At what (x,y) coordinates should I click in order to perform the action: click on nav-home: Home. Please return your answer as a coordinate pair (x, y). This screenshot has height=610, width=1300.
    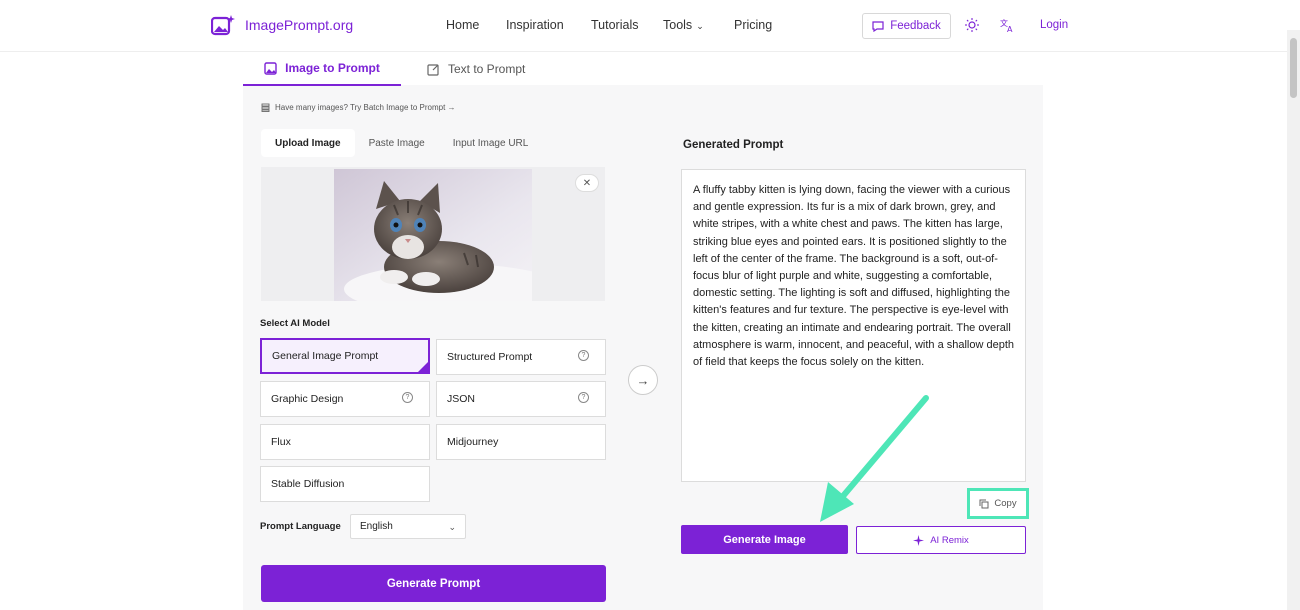
    Looking at the image, I should click on (462, 25).